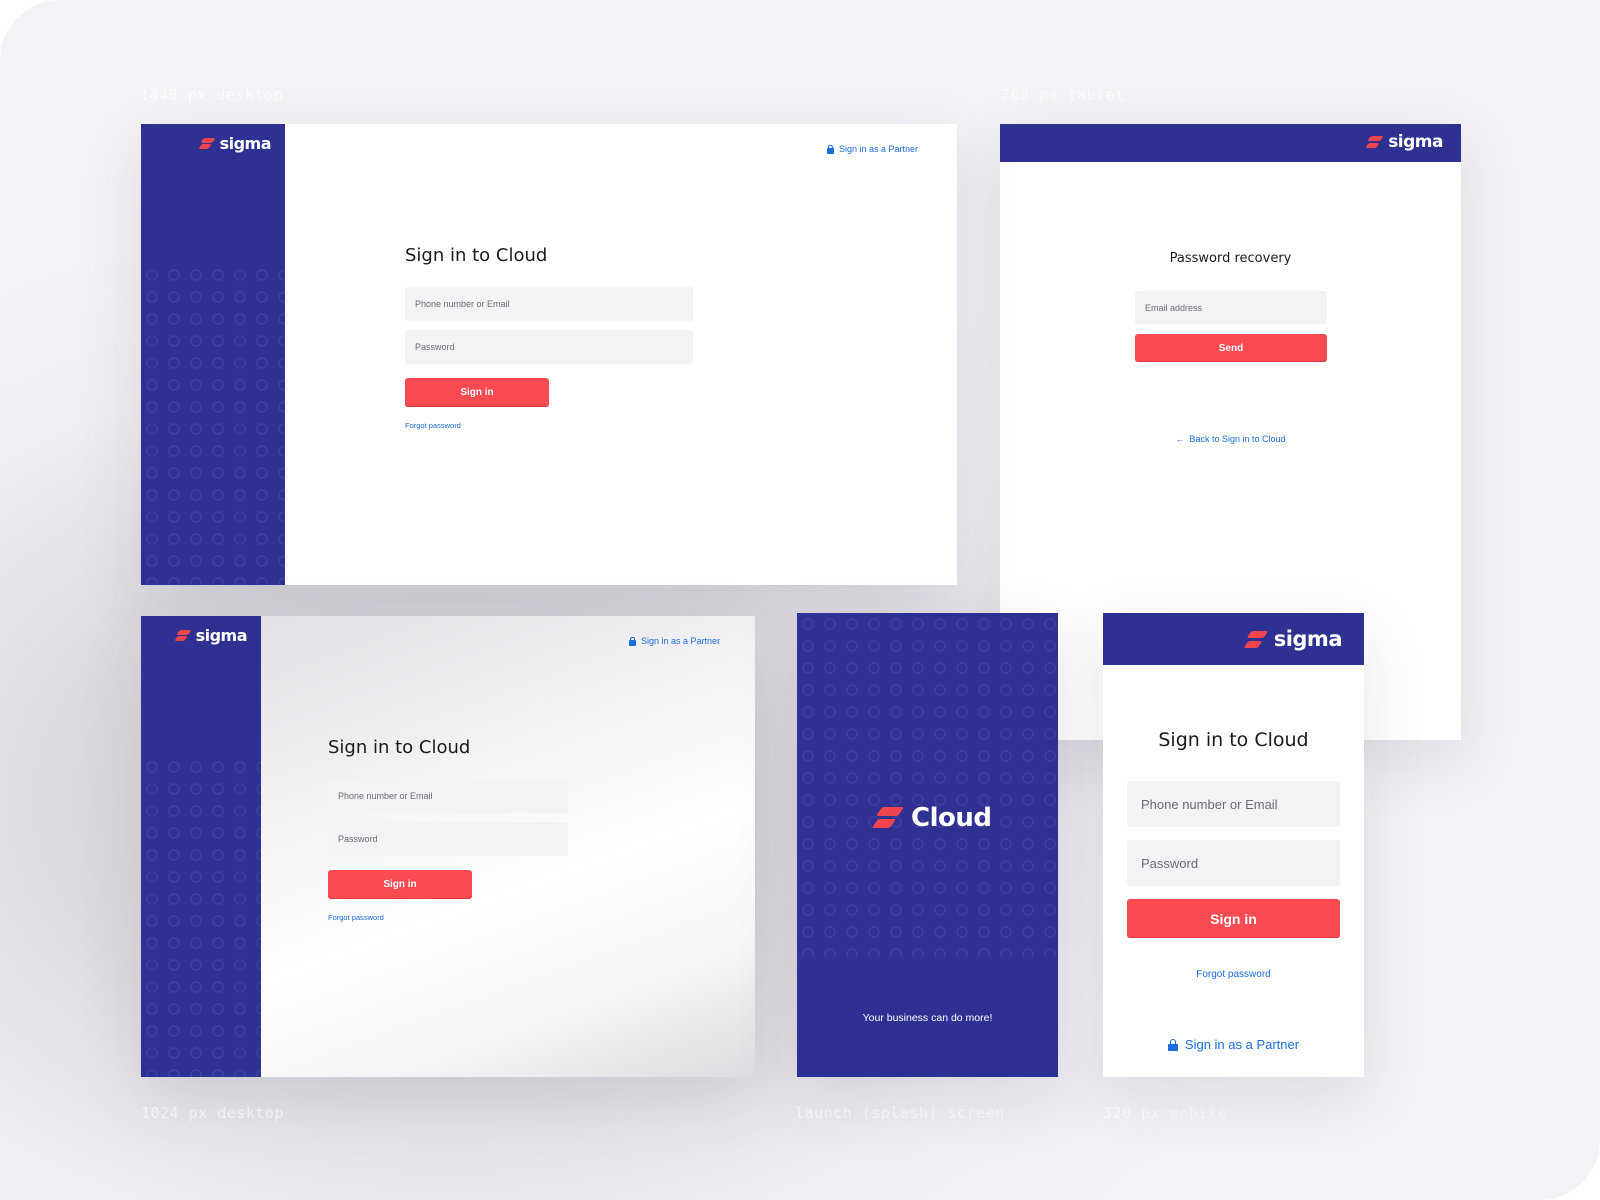  I want to click on cloud-logo: Cloud, so click(931, 818).